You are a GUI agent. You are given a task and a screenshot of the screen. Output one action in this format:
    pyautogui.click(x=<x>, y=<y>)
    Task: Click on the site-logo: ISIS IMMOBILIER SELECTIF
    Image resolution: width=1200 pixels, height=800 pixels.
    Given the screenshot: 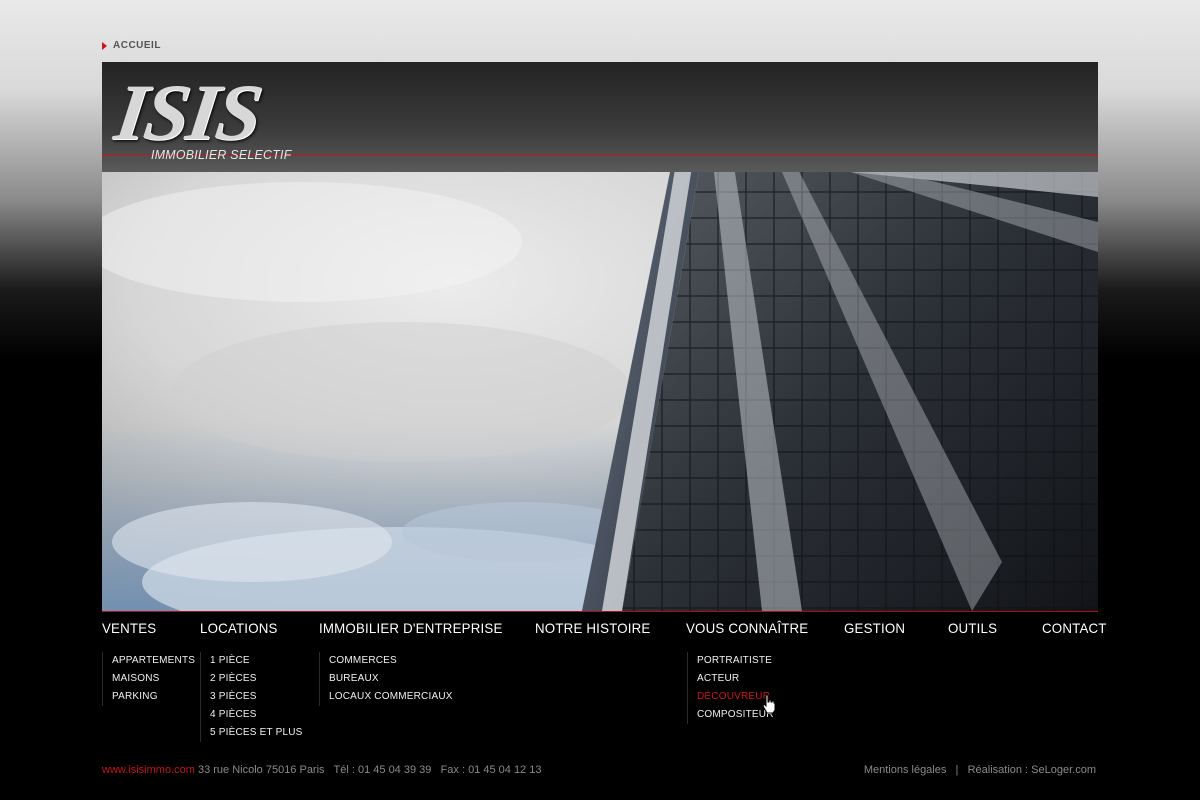 What is the action you would take?
    pyautogui.click(x=228, y=118)
    